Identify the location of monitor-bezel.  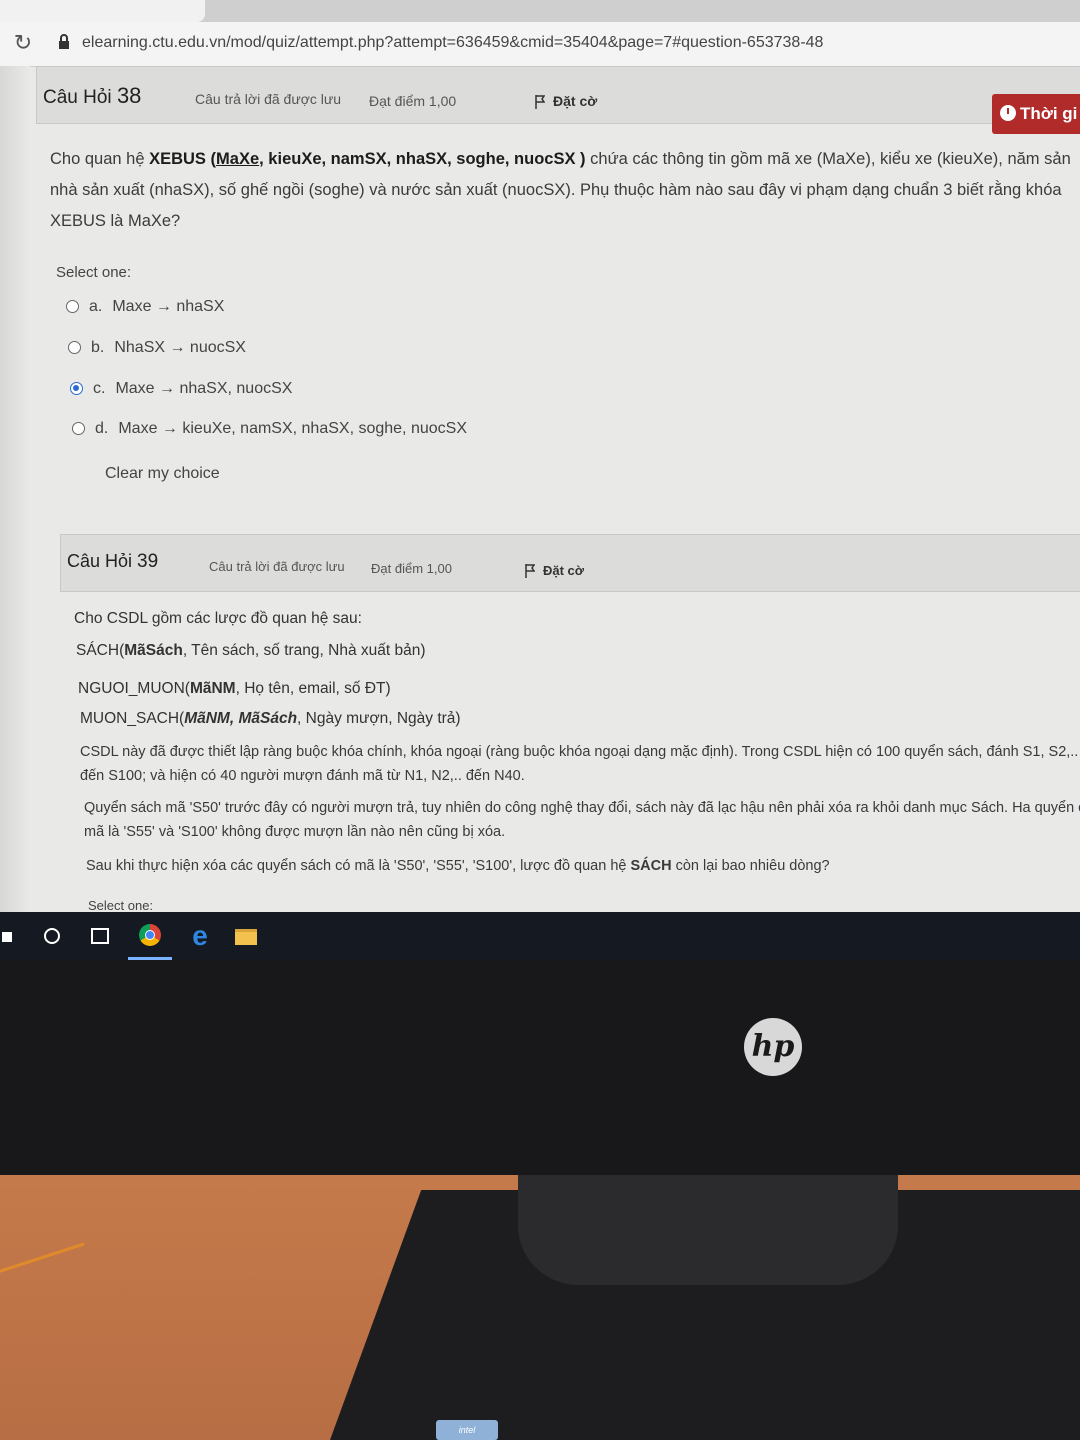
(540, 1067).